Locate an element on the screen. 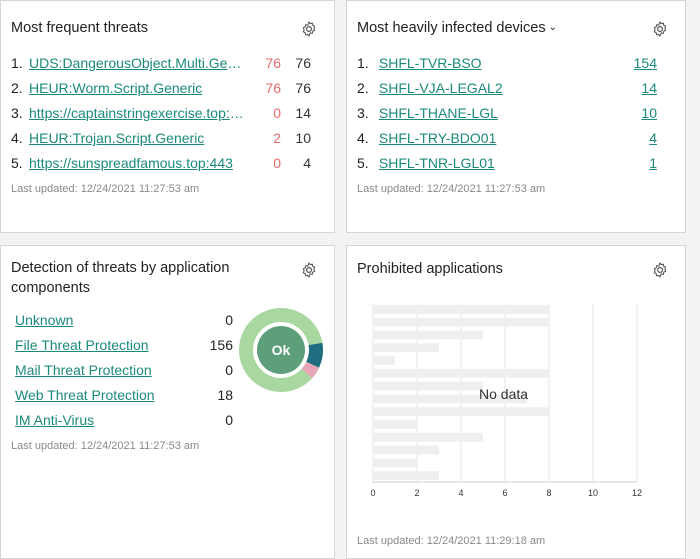  threat-link: HEUR:Worm.Script.Generic is located at coordinates (138, 88).